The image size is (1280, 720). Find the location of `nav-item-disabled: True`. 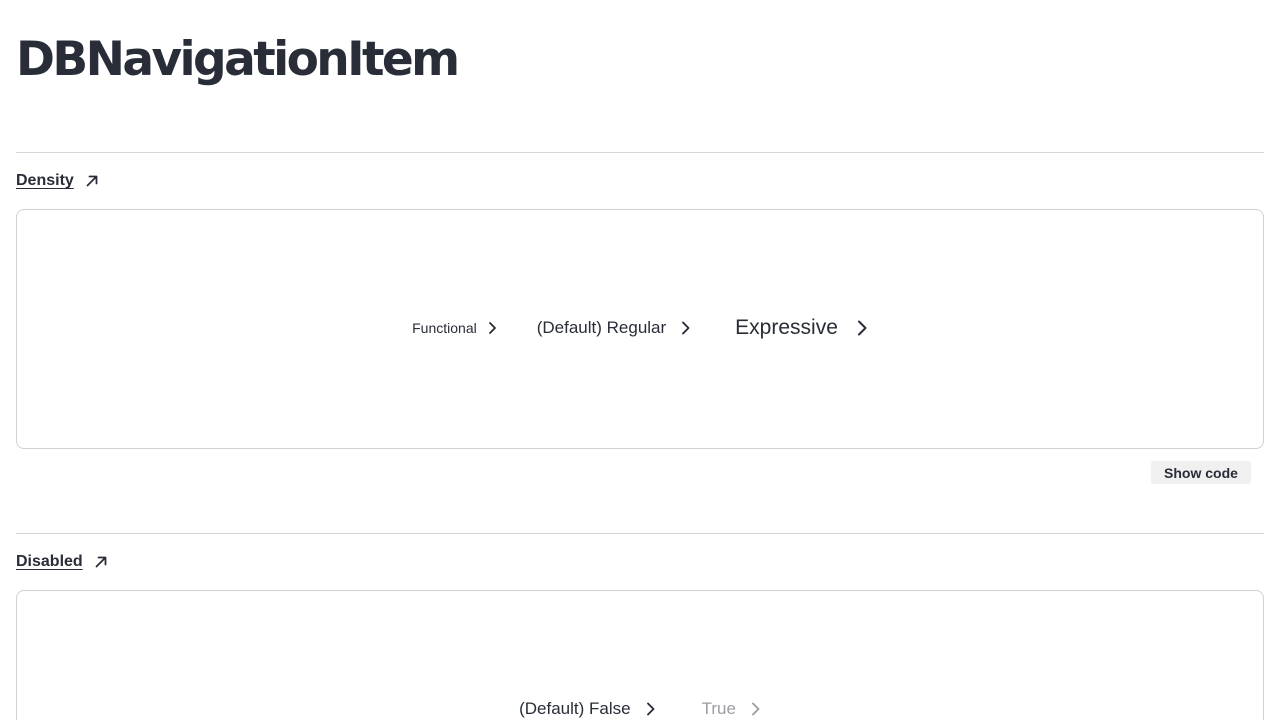

nav-item-disabled: True is located at coordinates (731, 709).